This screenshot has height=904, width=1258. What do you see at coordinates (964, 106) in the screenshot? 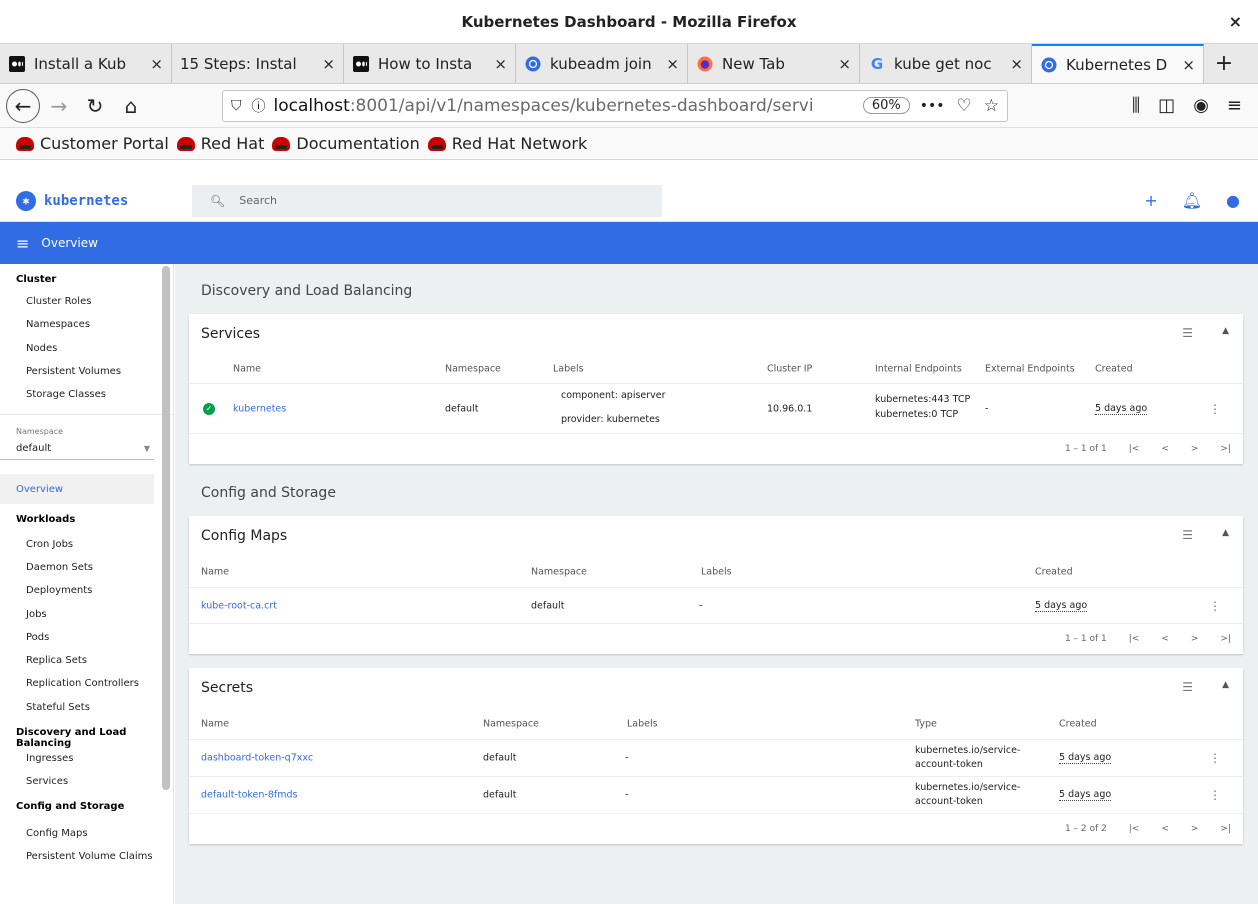
I see `pocket-icon: ♡` at bounding box center [964, 106].